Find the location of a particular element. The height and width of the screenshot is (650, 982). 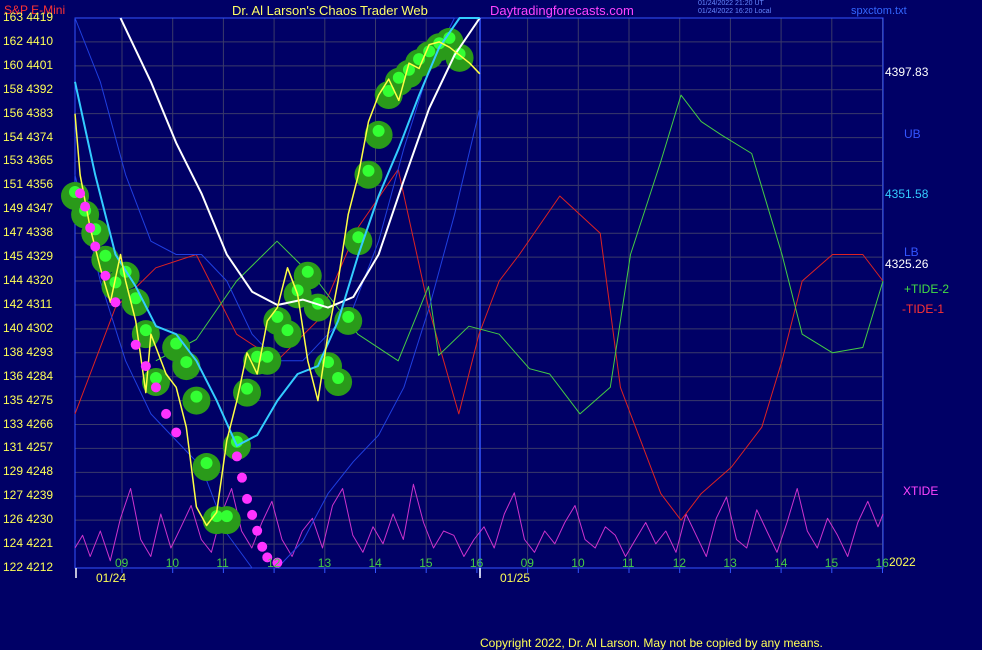

y-tick-label: 133 4266 is located at coordinates (28, 423).